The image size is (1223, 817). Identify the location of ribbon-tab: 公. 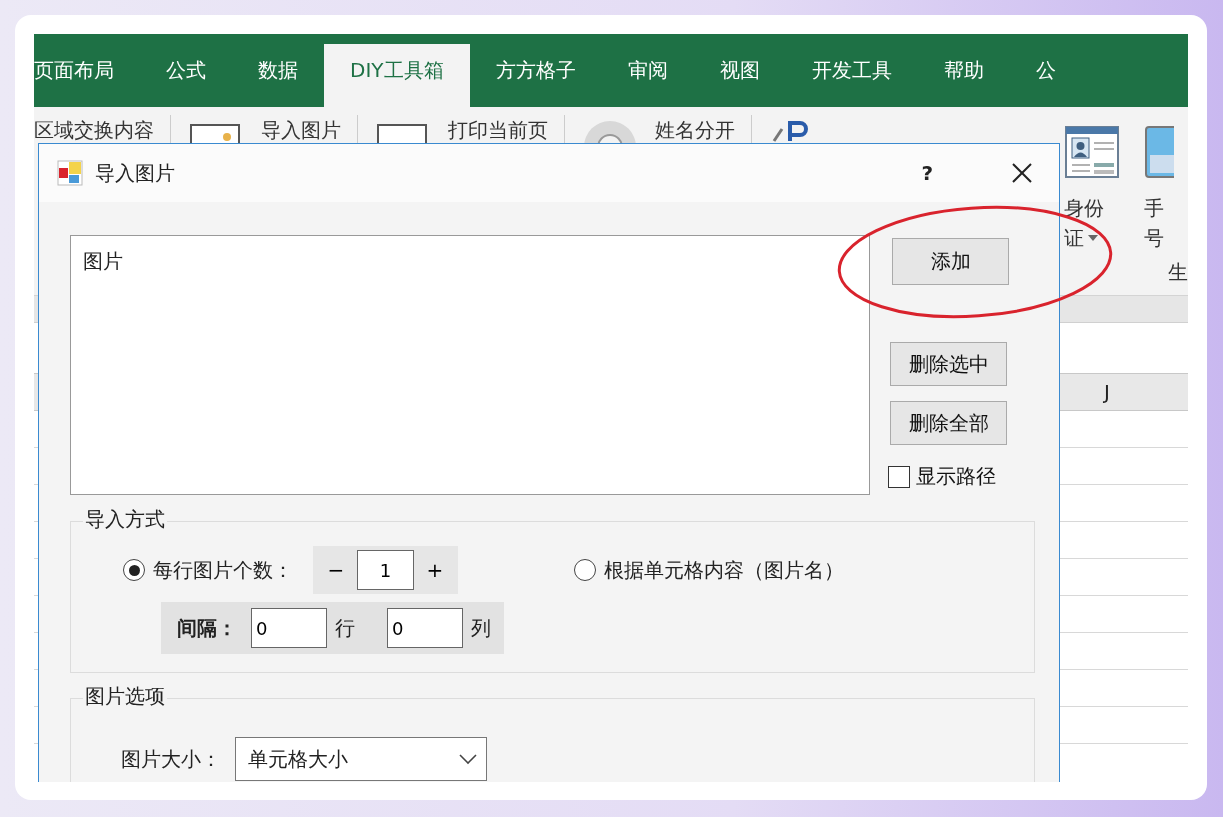
(1045, 75).